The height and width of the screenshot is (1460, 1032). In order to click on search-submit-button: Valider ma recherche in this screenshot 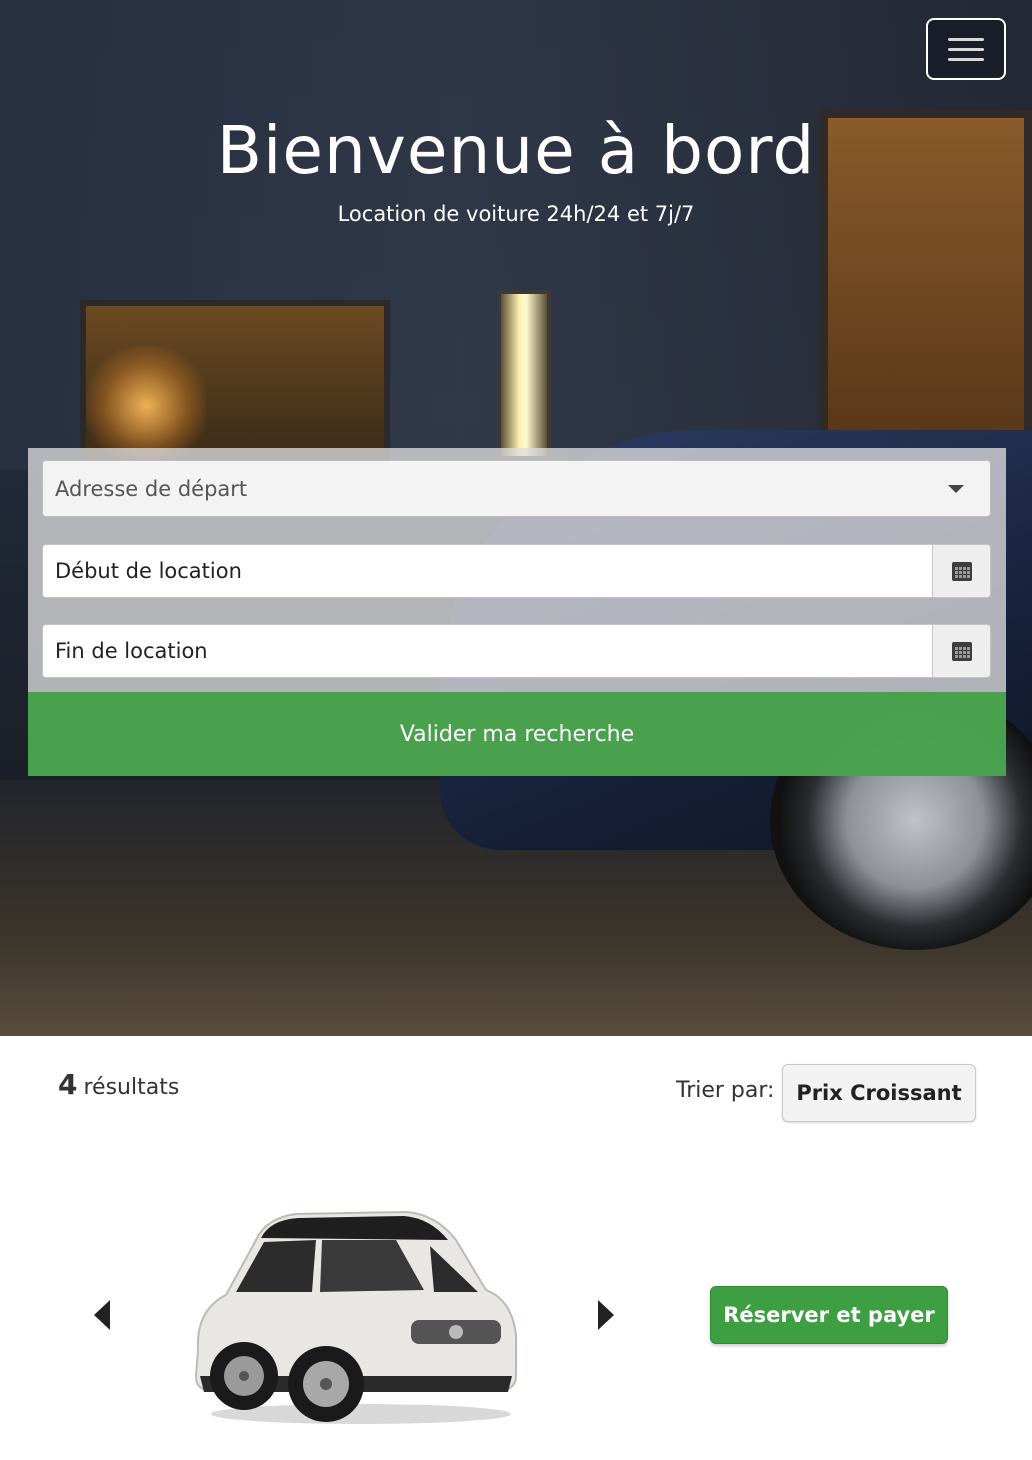, I will do `click(517, 734)`.